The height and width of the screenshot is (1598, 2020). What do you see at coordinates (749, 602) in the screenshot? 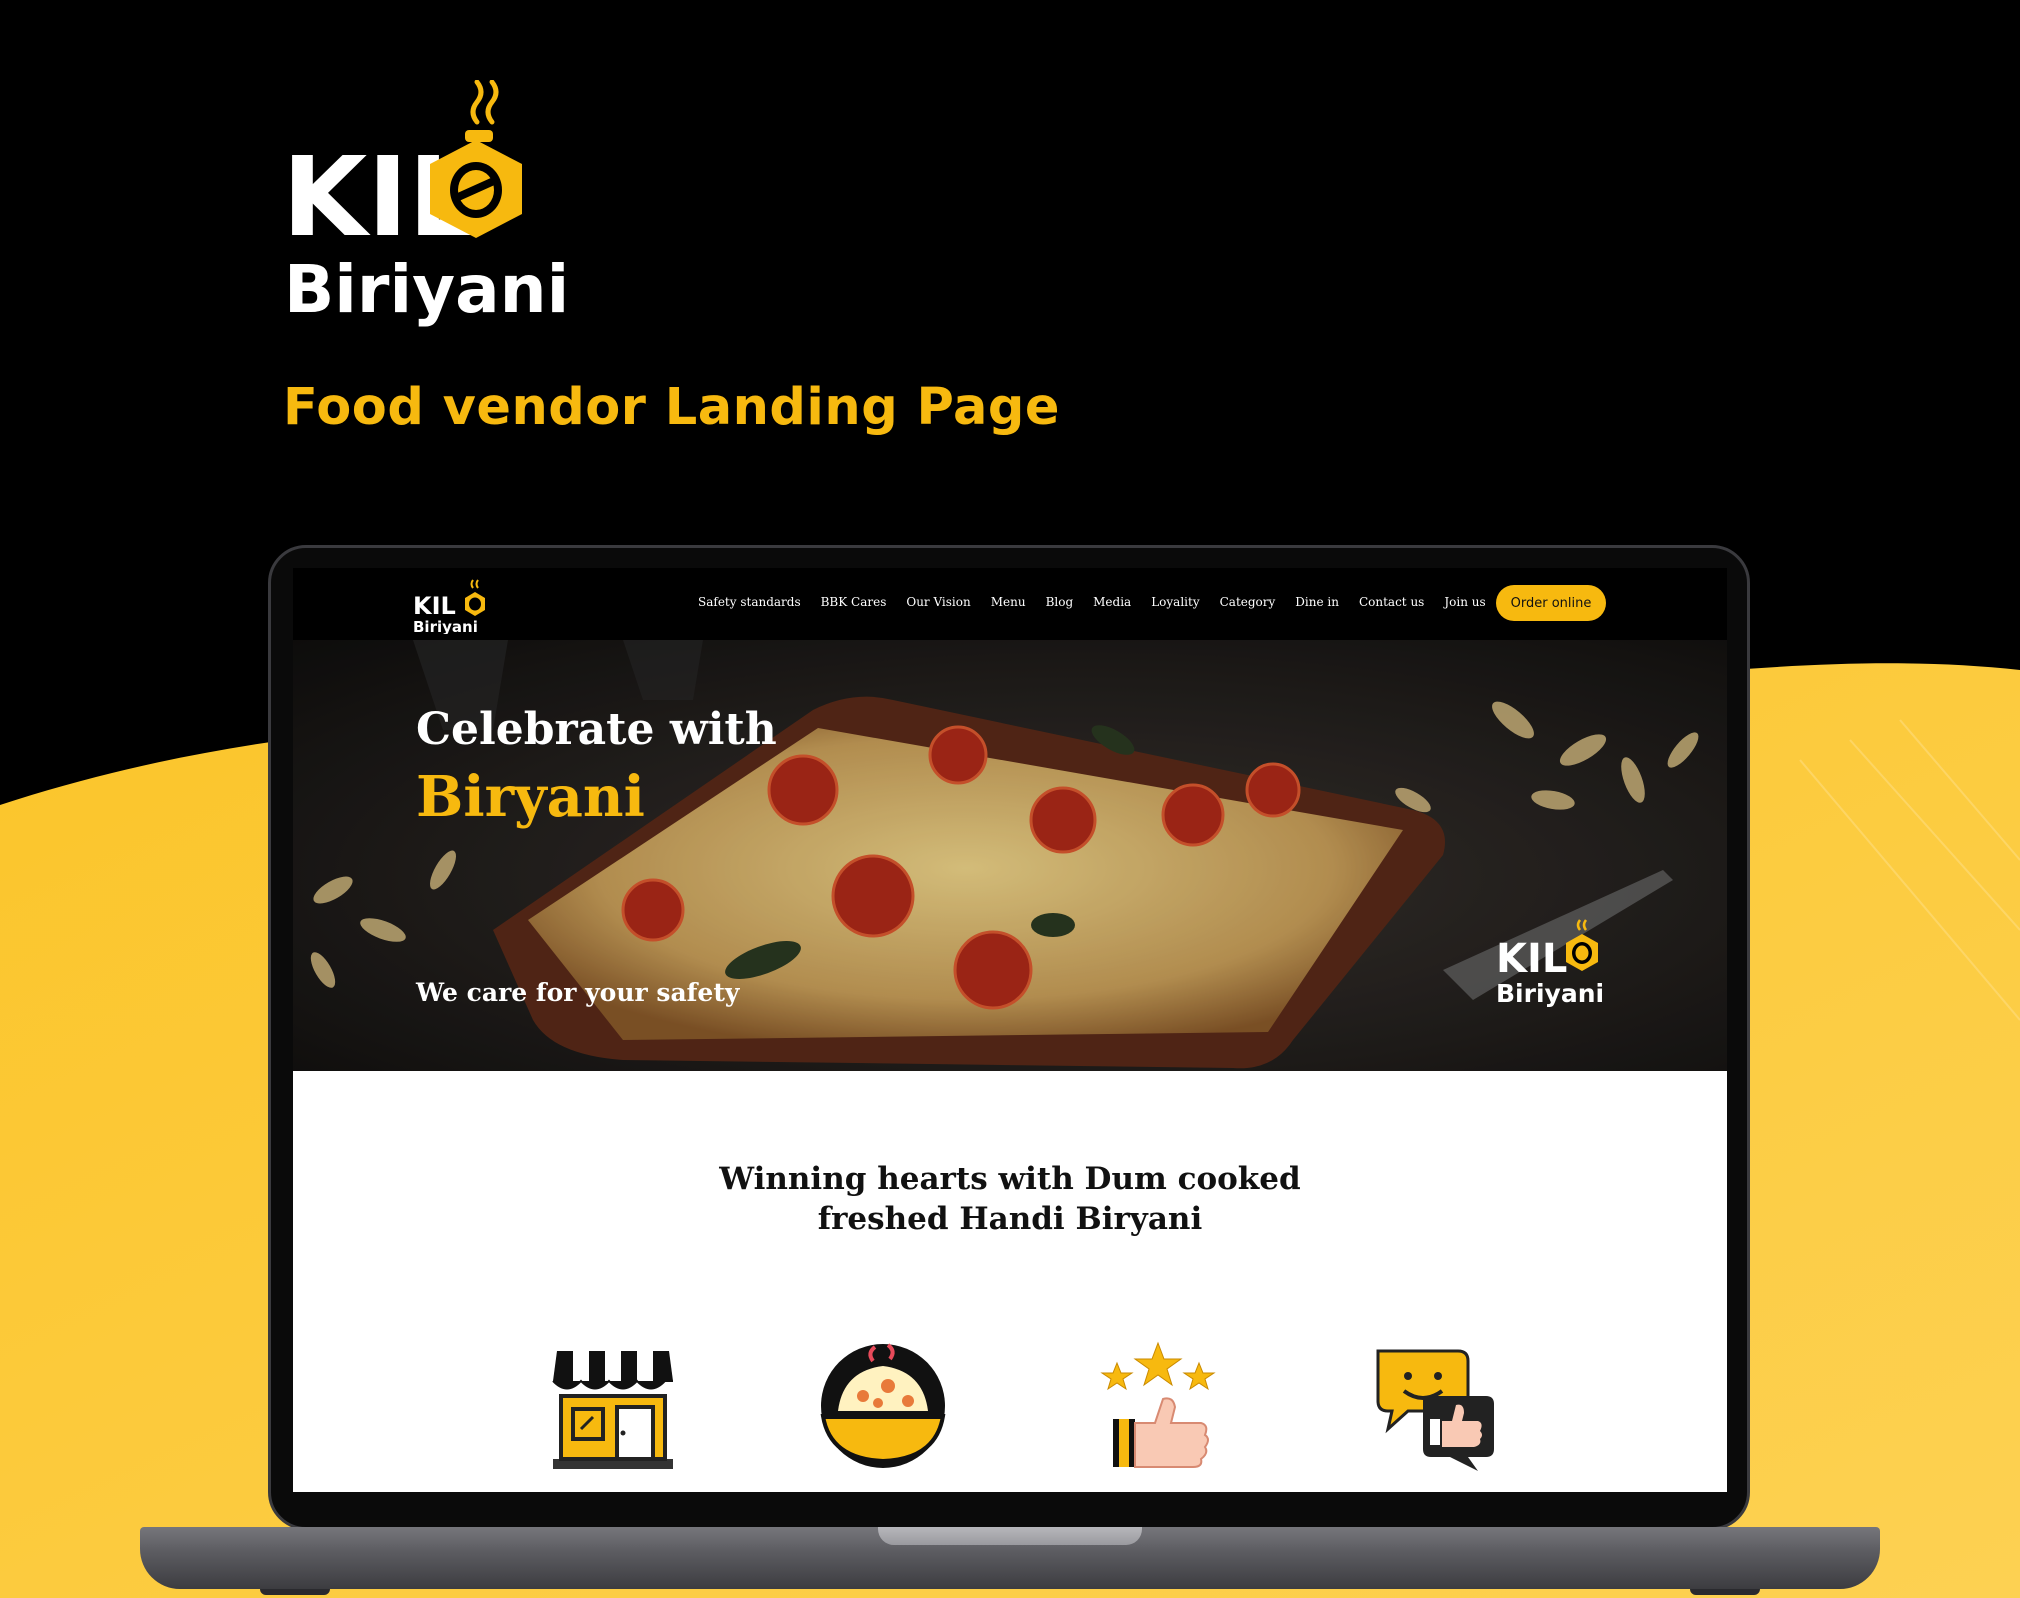
I see `nav-link-safety-standards: Safety standards` at bounding box center [749, 602].